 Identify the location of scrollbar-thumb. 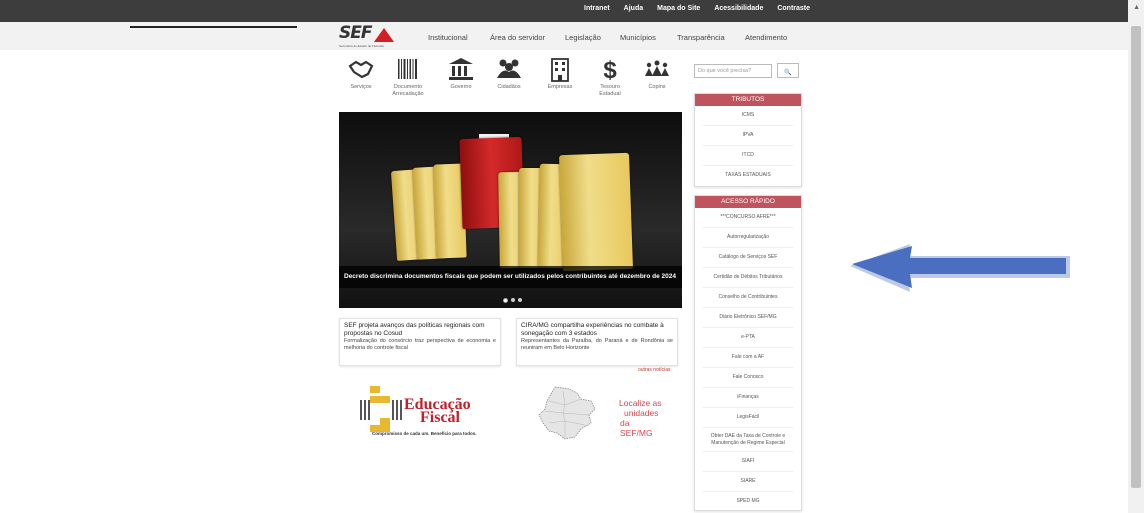
(1136, 257).